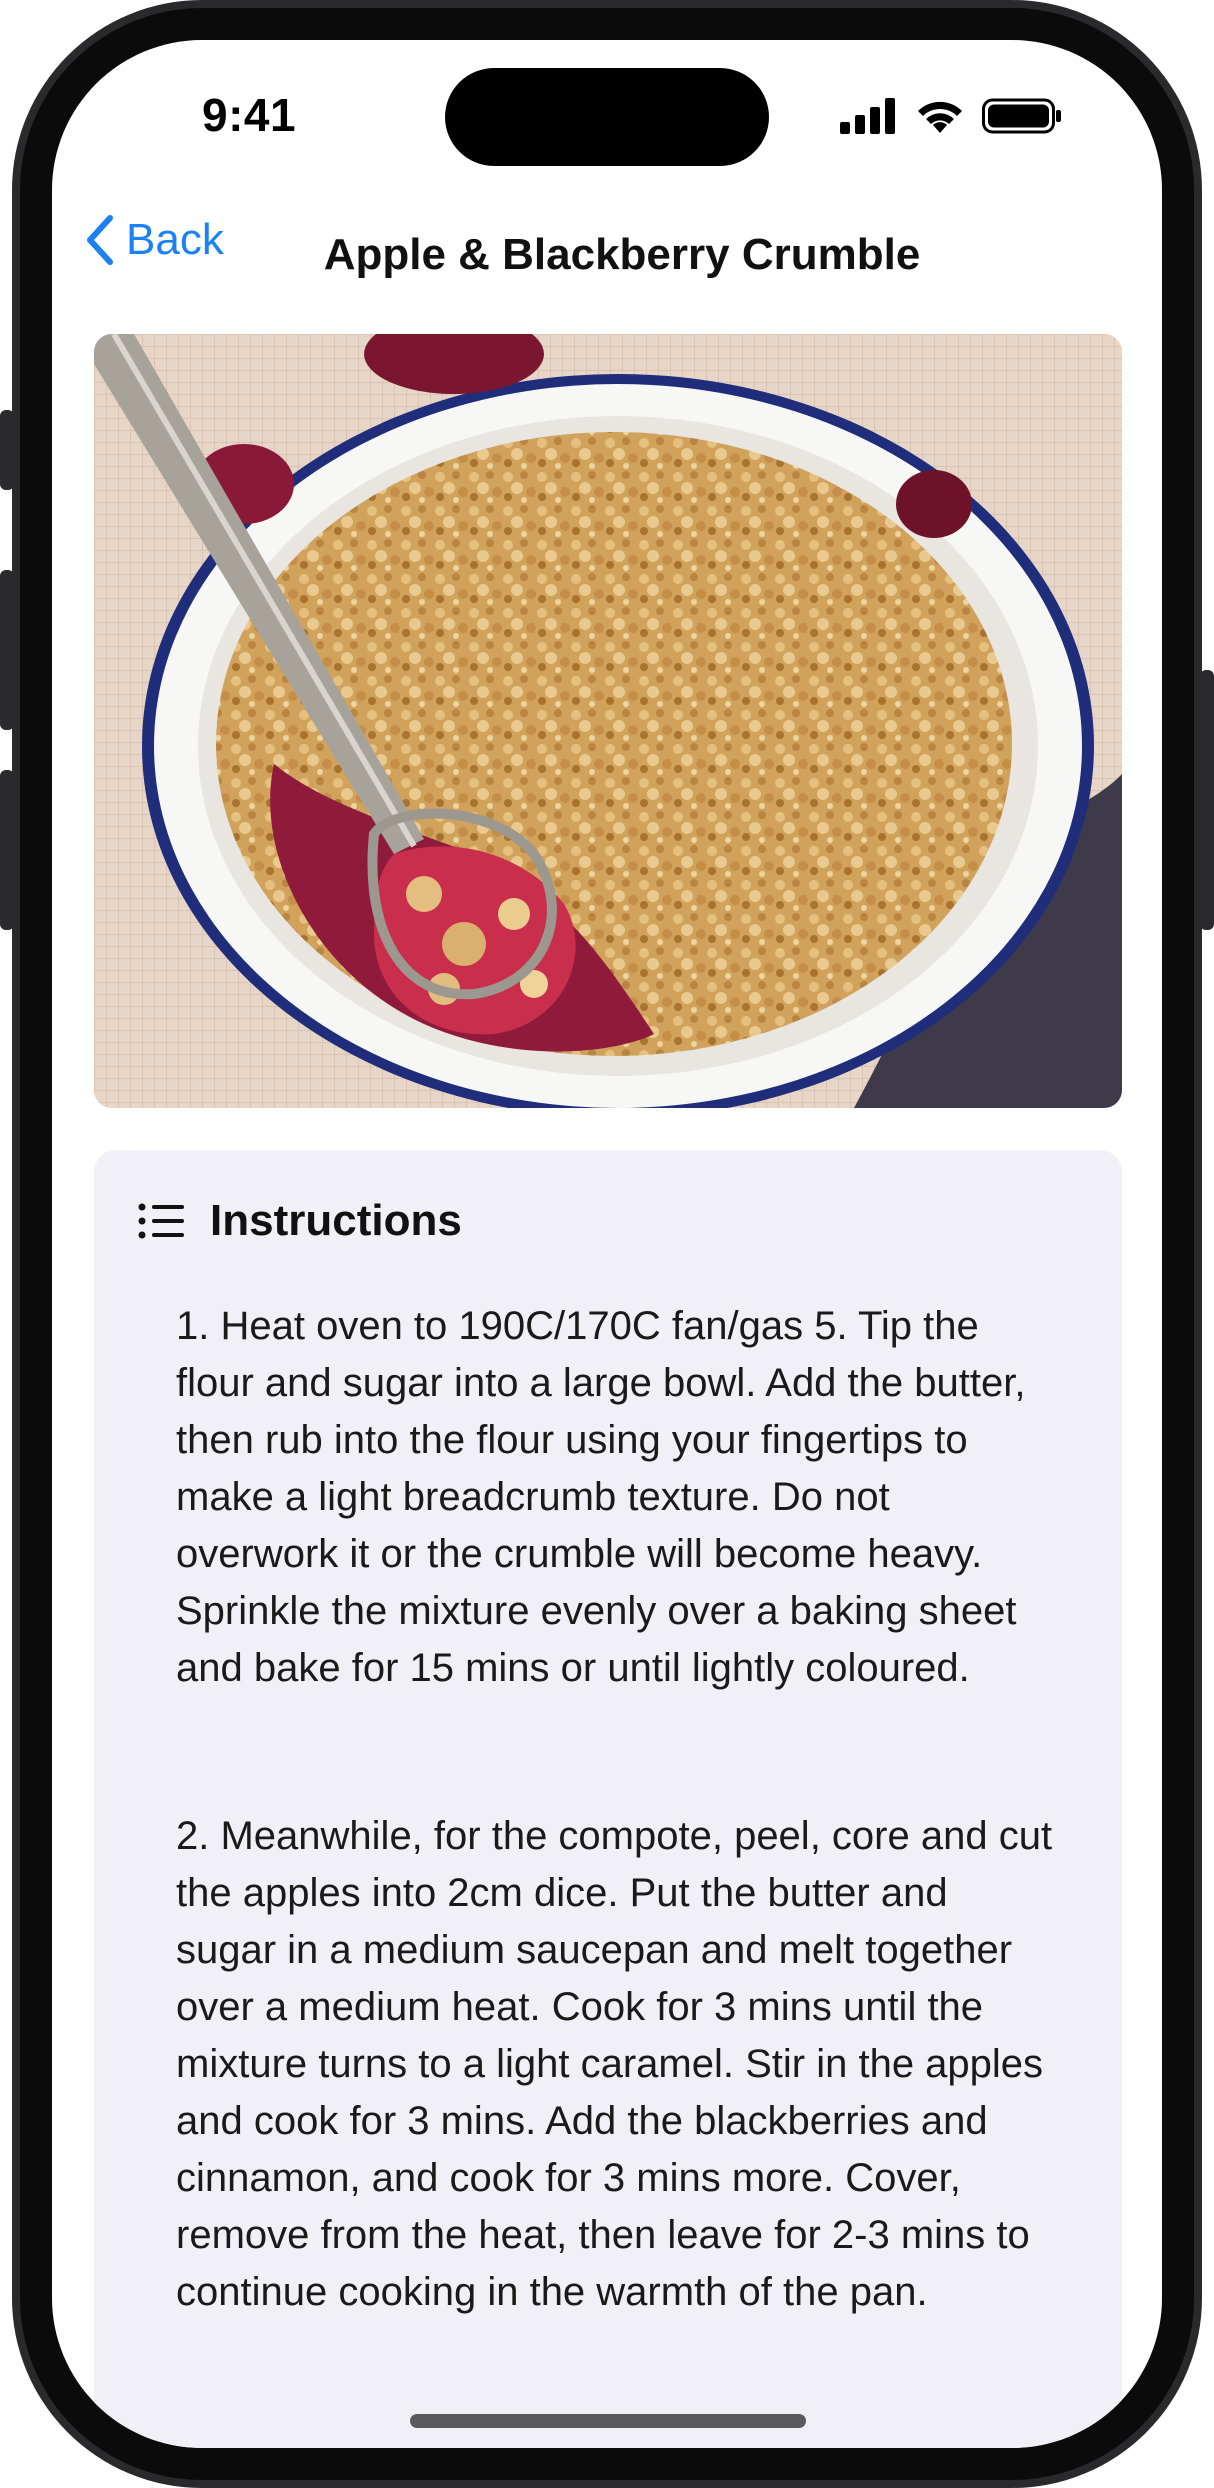 The height and width of the screenshot is (2488, 1214). I want to click on dynamic-island, so click(607, 117).